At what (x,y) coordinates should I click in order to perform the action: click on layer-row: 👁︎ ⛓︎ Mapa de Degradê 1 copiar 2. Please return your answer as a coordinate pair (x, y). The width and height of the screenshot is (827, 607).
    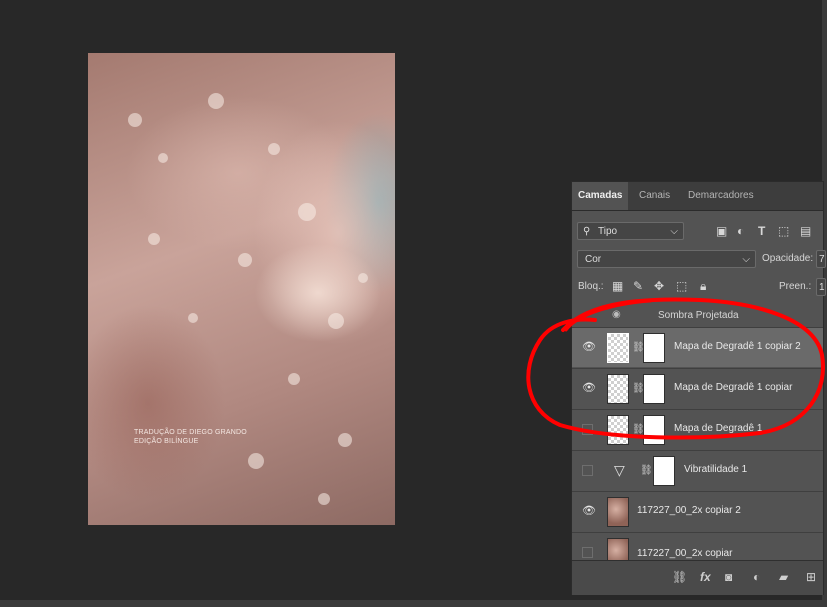
    Looking at the image, I should click on (697, 347).